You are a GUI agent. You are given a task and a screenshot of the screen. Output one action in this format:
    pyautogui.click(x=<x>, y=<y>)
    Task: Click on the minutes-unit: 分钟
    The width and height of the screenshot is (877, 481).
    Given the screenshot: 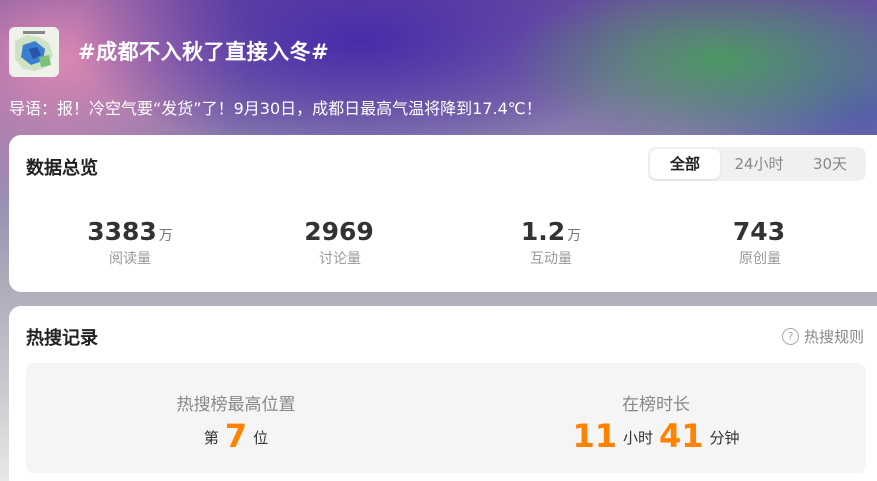 What is the action you would take?
    pyautogui.click(x=724, y=438)
    